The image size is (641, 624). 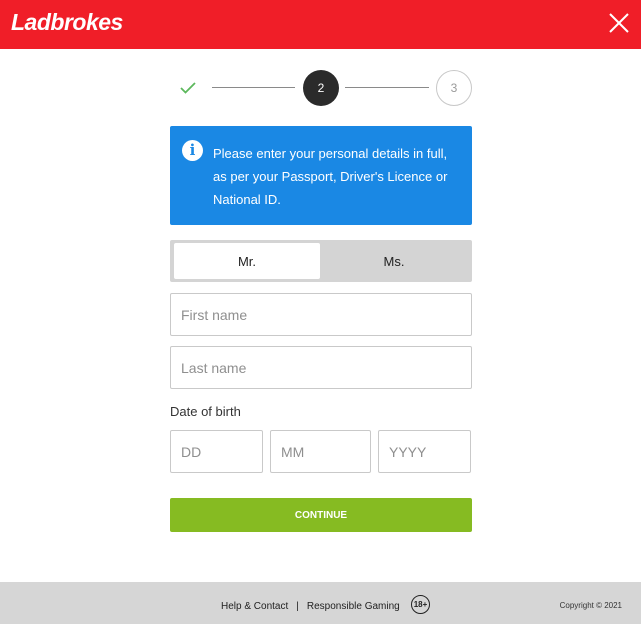 I want to click on first-name-input, so click(x=321, y=314).